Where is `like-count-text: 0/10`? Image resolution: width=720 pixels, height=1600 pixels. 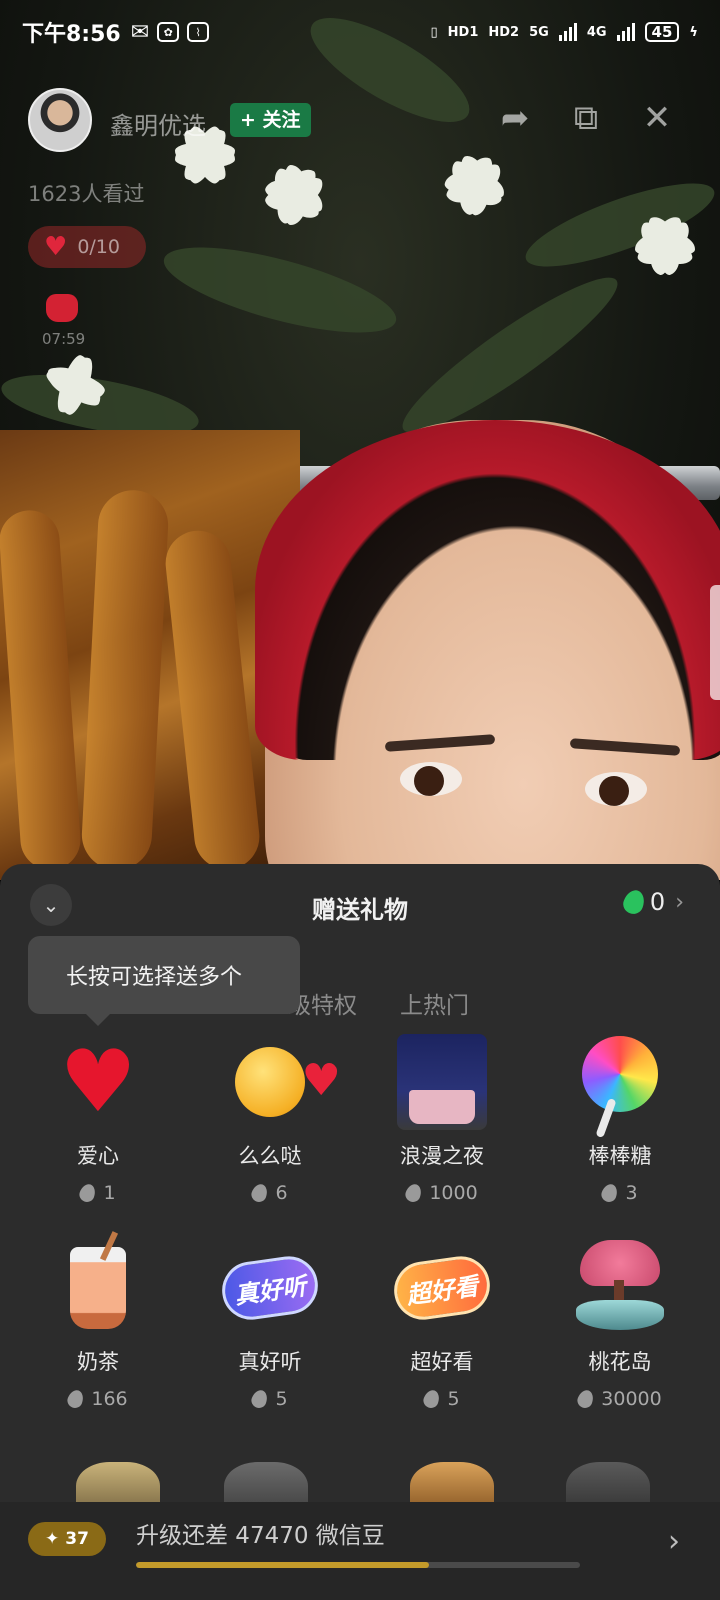
like-count-text: 0/10 is located at coordinates (98, 247).